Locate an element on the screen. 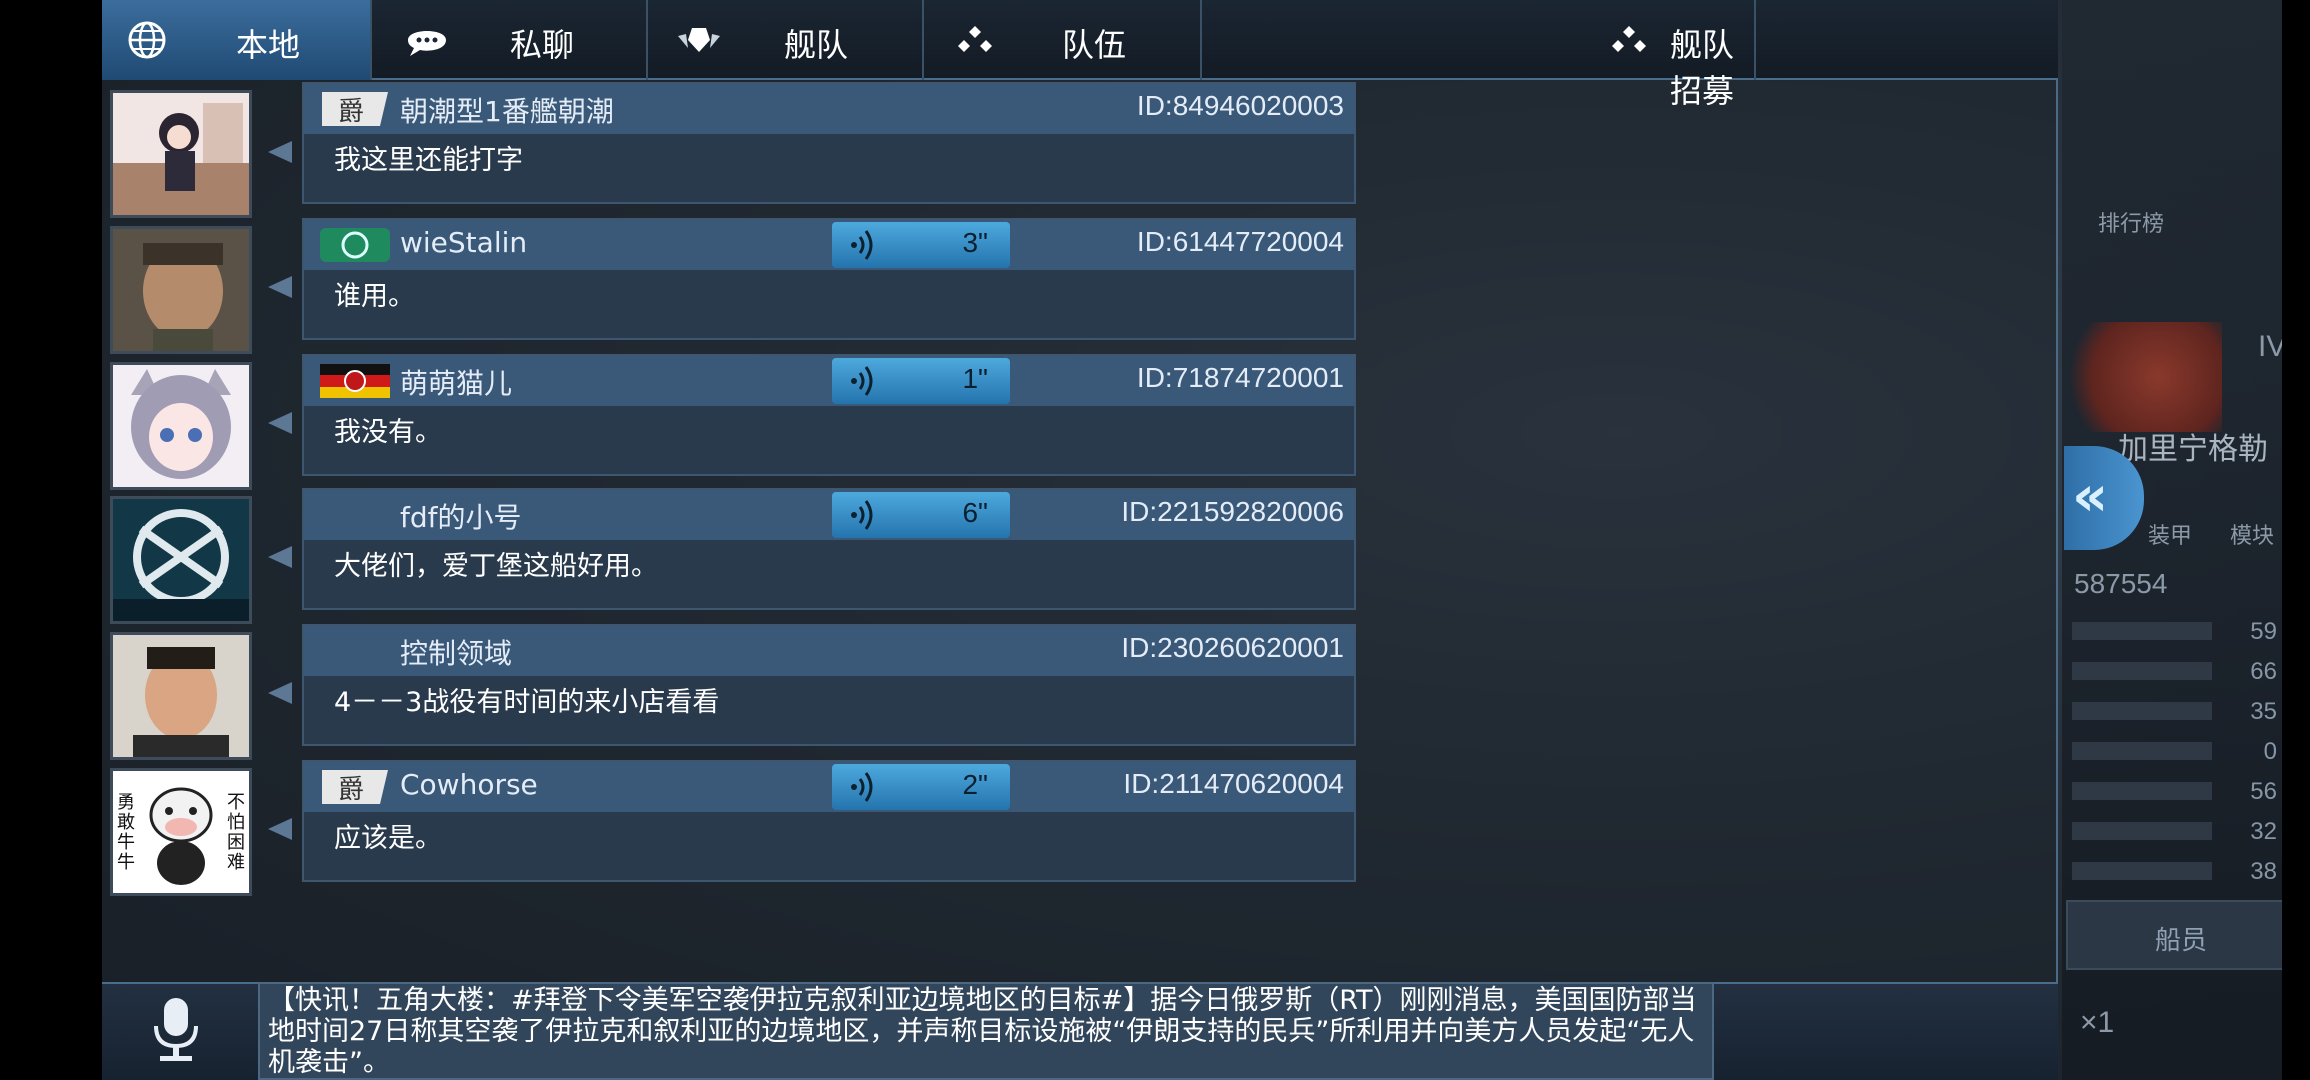 The height and width of the screenshot is (1080, 2310). voice-duration: 2" is located at coordinates (975, 784).